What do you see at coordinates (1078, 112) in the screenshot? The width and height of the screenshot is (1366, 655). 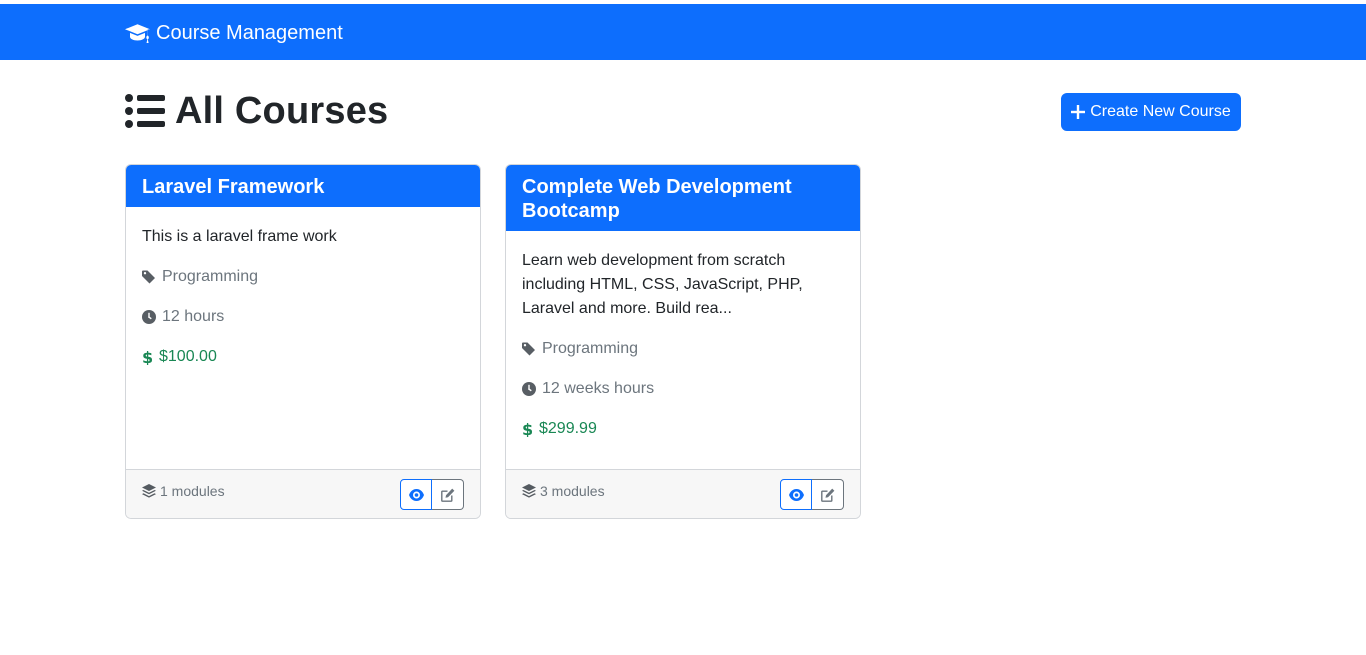 I see `plus-icon` at bounding box center [1078, 112].